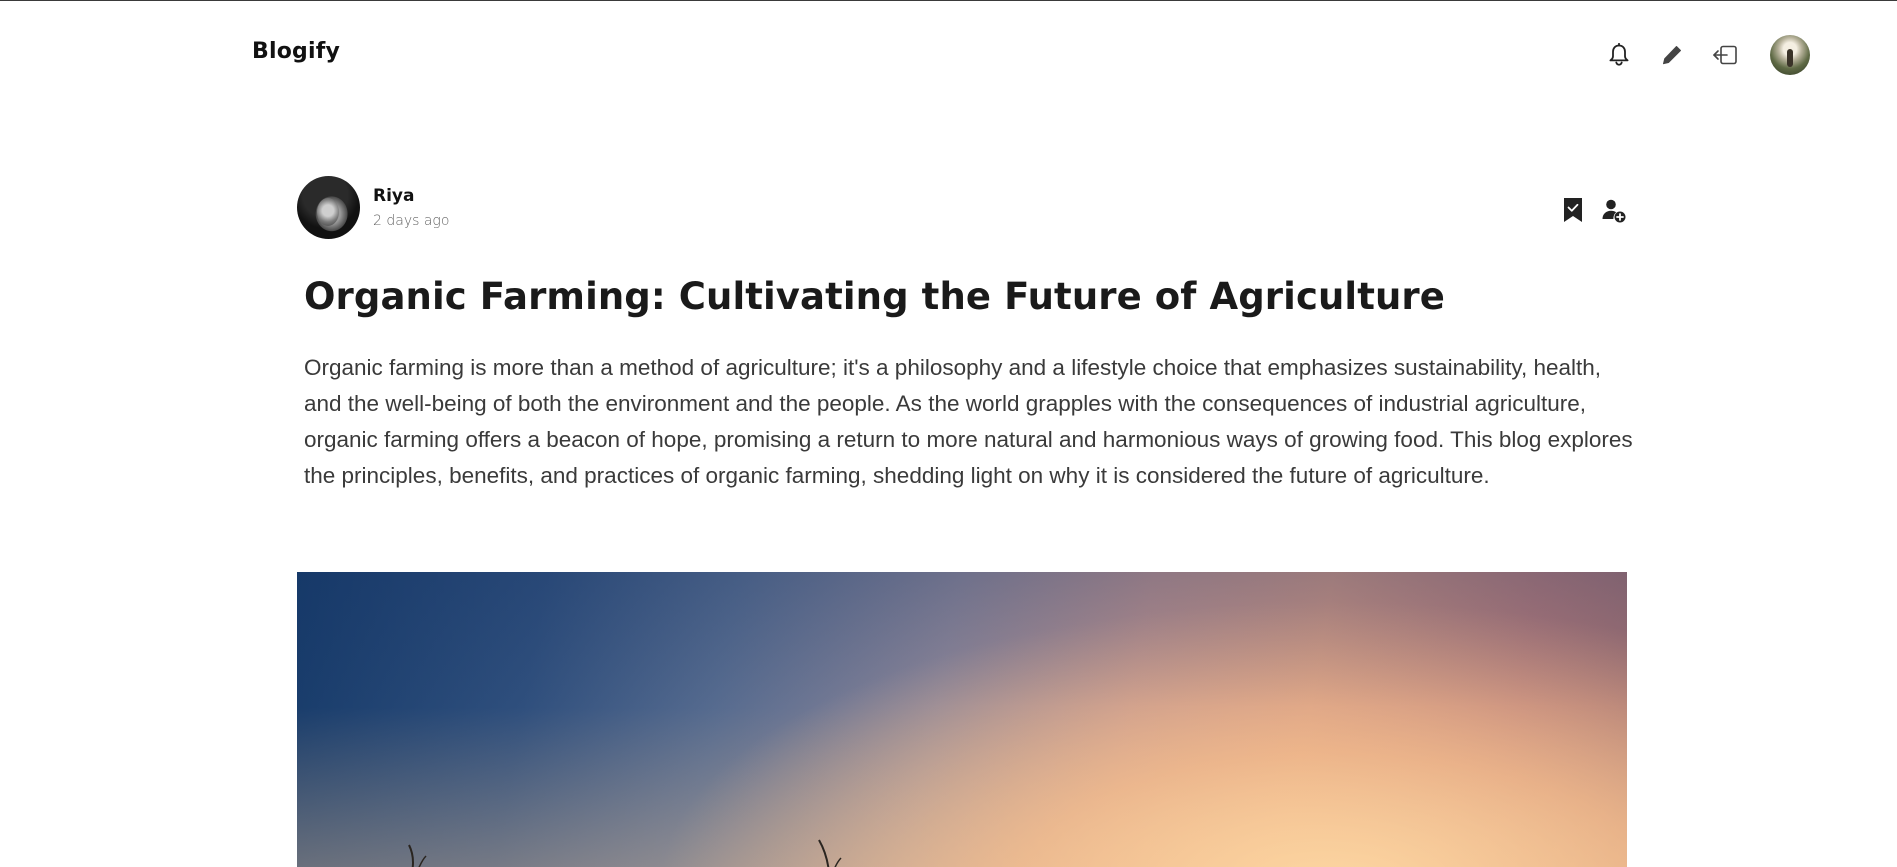 The width and height of the screenshot is (1897, 867). Describe the element at coordinates (411, 221) in the screenshot. I see `post-time: 2 days ago` at that location.